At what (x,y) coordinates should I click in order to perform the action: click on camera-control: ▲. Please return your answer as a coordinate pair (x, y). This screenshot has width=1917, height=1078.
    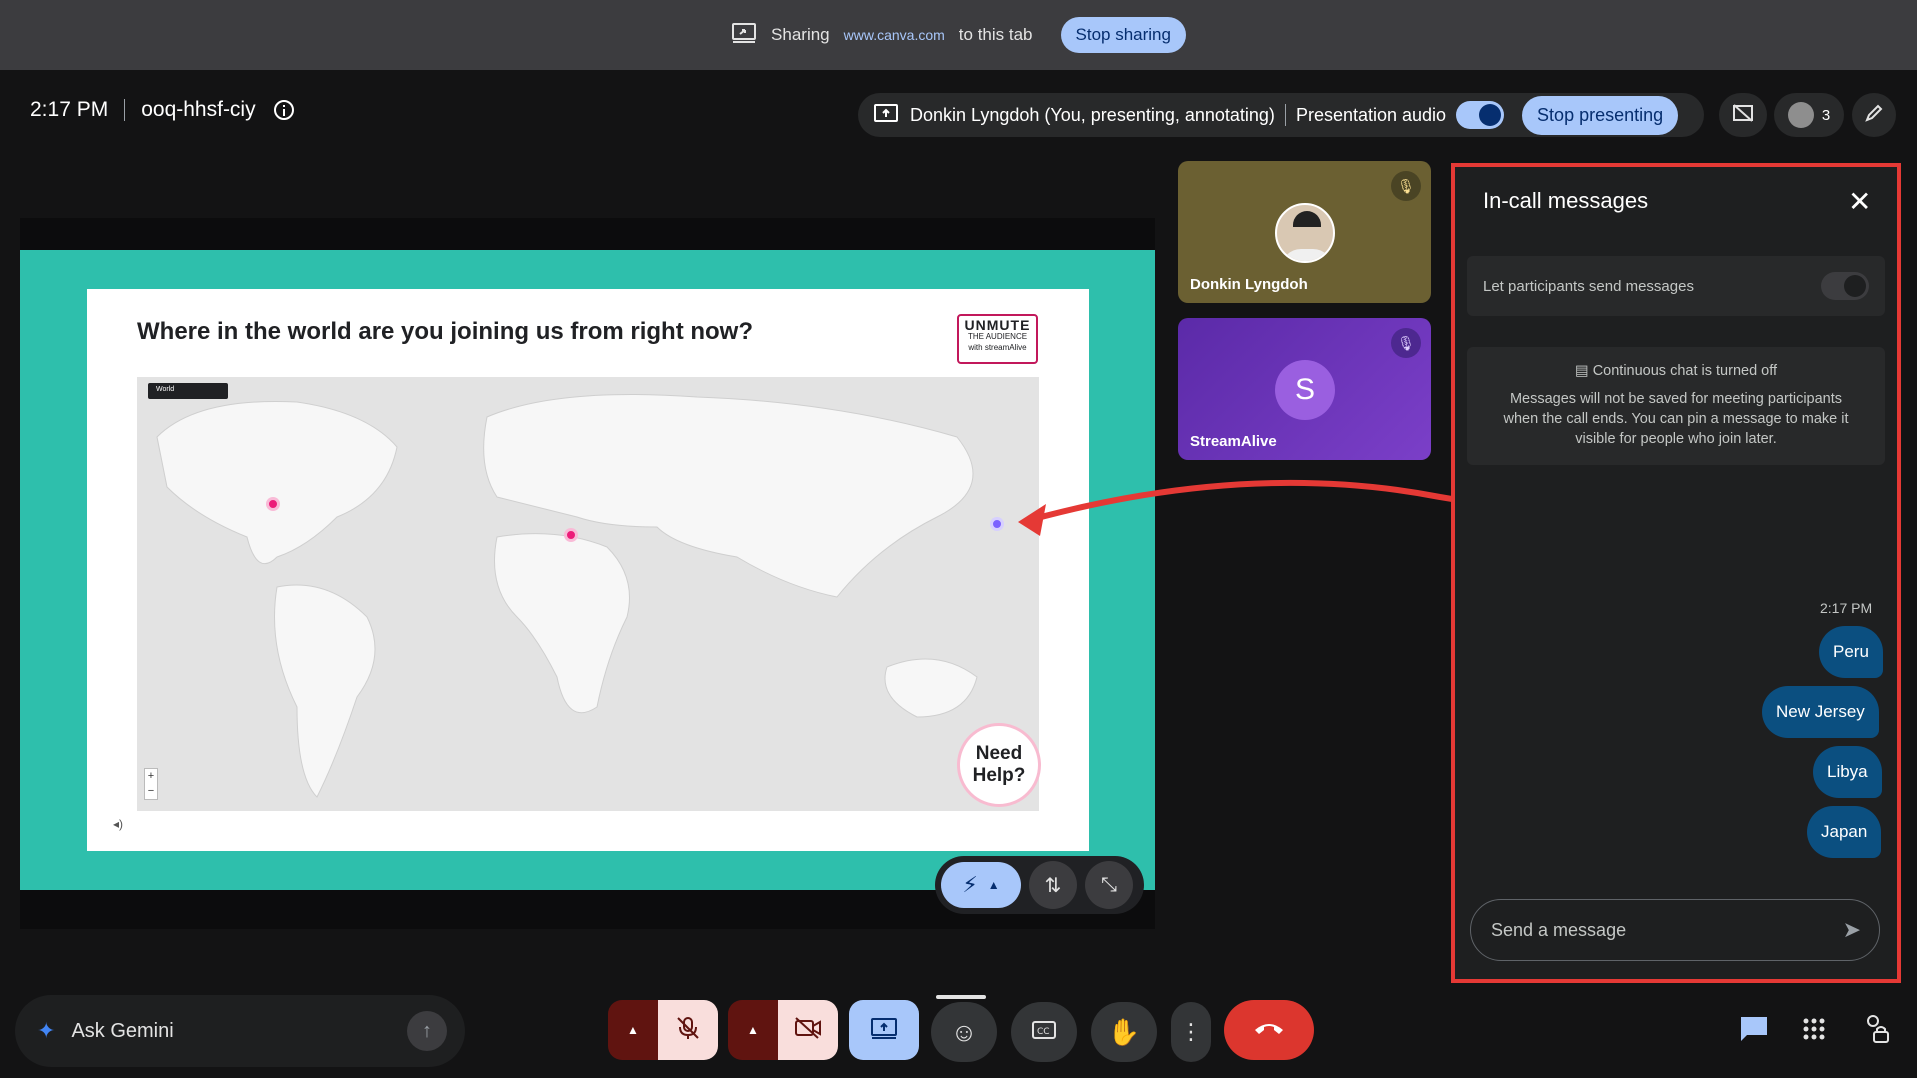
    Looking at the image, I should click on (783, 1030).